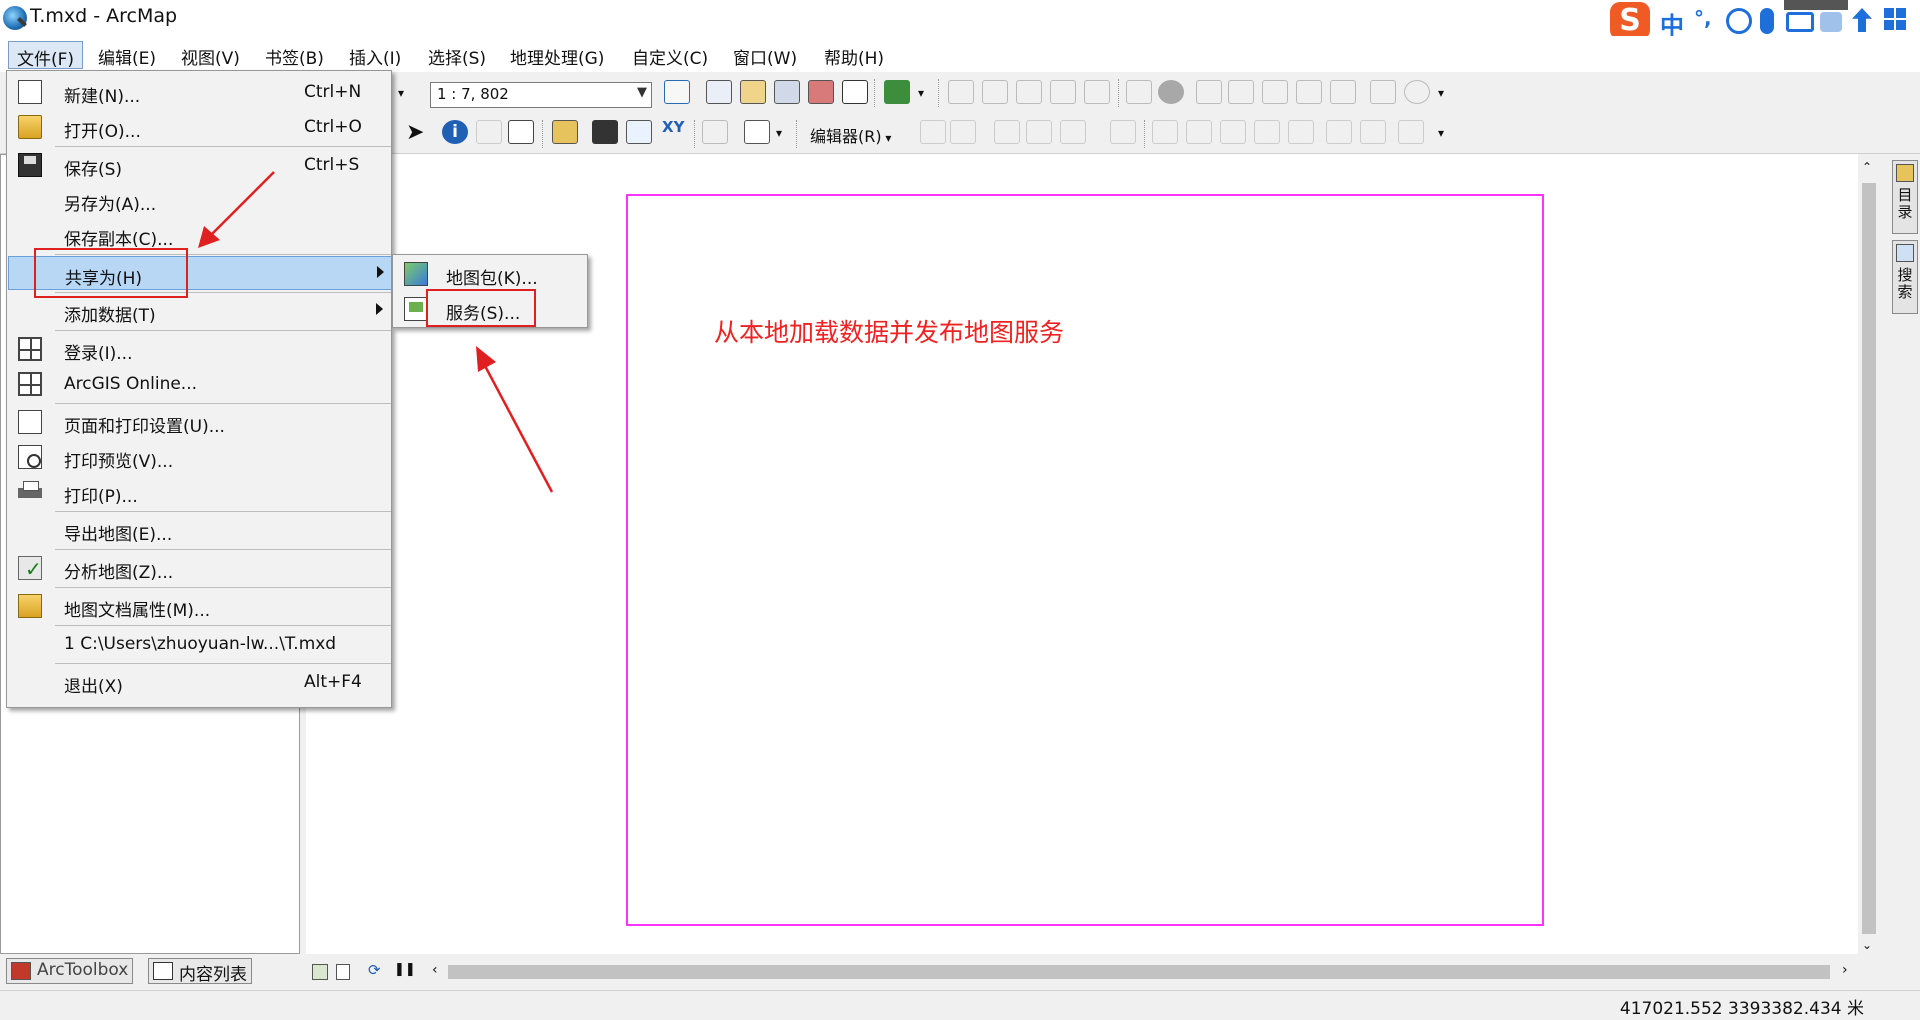  What do you see at coordinates (565, 132) in the screenshot?
I see `measure-icon` at bounding box center [565, 132].